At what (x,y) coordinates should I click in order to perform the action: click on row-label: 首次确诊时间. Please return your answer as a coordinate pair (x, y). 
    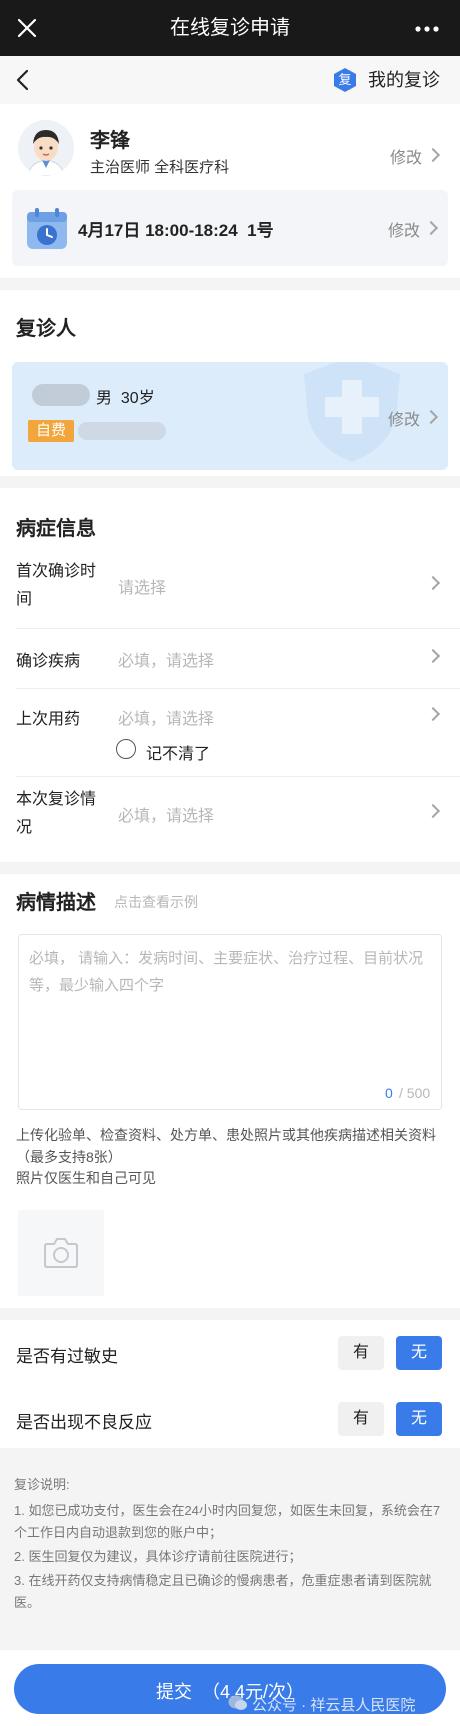
    Looking at the image, I should click on (56, 585).